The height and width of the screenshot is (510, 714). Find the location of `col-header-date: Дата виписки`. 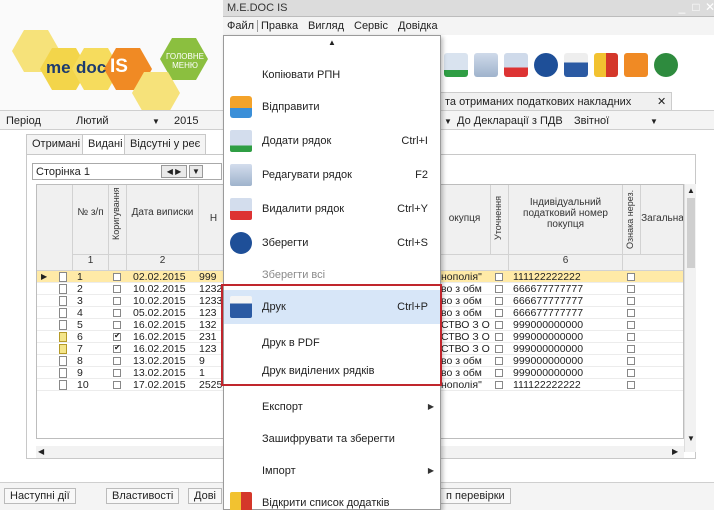

col-header-date: Дата виписки is located at coordinates (163, 220).